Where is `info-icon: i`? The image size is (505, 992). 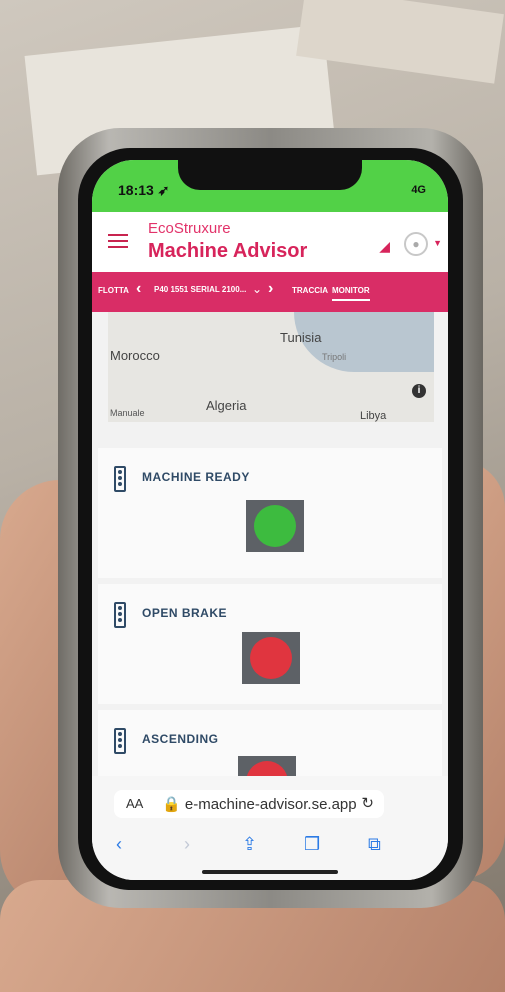 info-icon: i is located at coordinates (419, 391).